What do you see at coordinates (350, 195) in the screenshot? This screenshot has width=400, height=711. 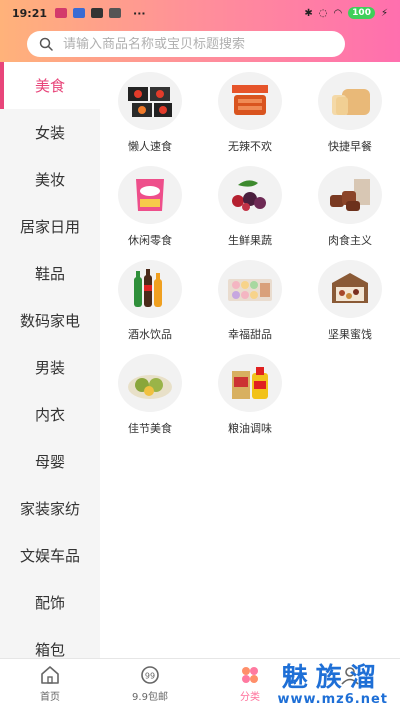 I see `meat-icon` at bounding box center [350, 195].